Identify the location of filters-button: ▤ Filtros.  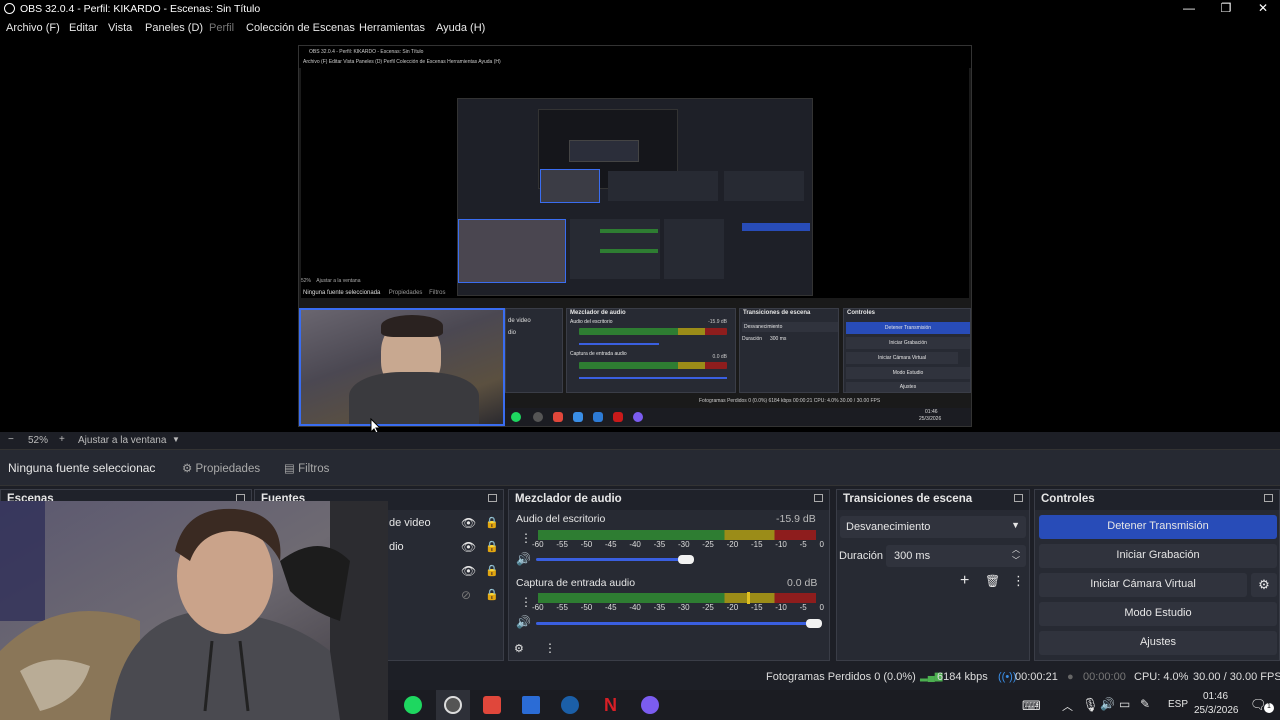
(306, 469).